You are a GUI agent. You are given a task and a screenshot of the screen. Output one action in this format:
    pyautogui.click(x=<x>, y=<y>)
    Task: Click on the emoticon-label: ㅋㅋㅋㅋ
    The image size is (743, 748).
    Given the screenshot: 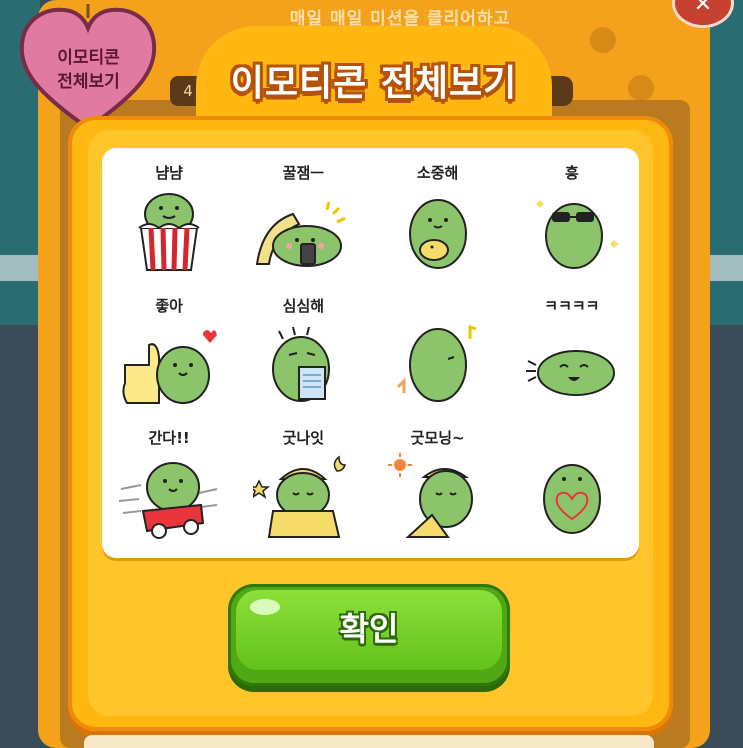 What is the action you would take?
    pyautogui.click(x=572, y=305)
    